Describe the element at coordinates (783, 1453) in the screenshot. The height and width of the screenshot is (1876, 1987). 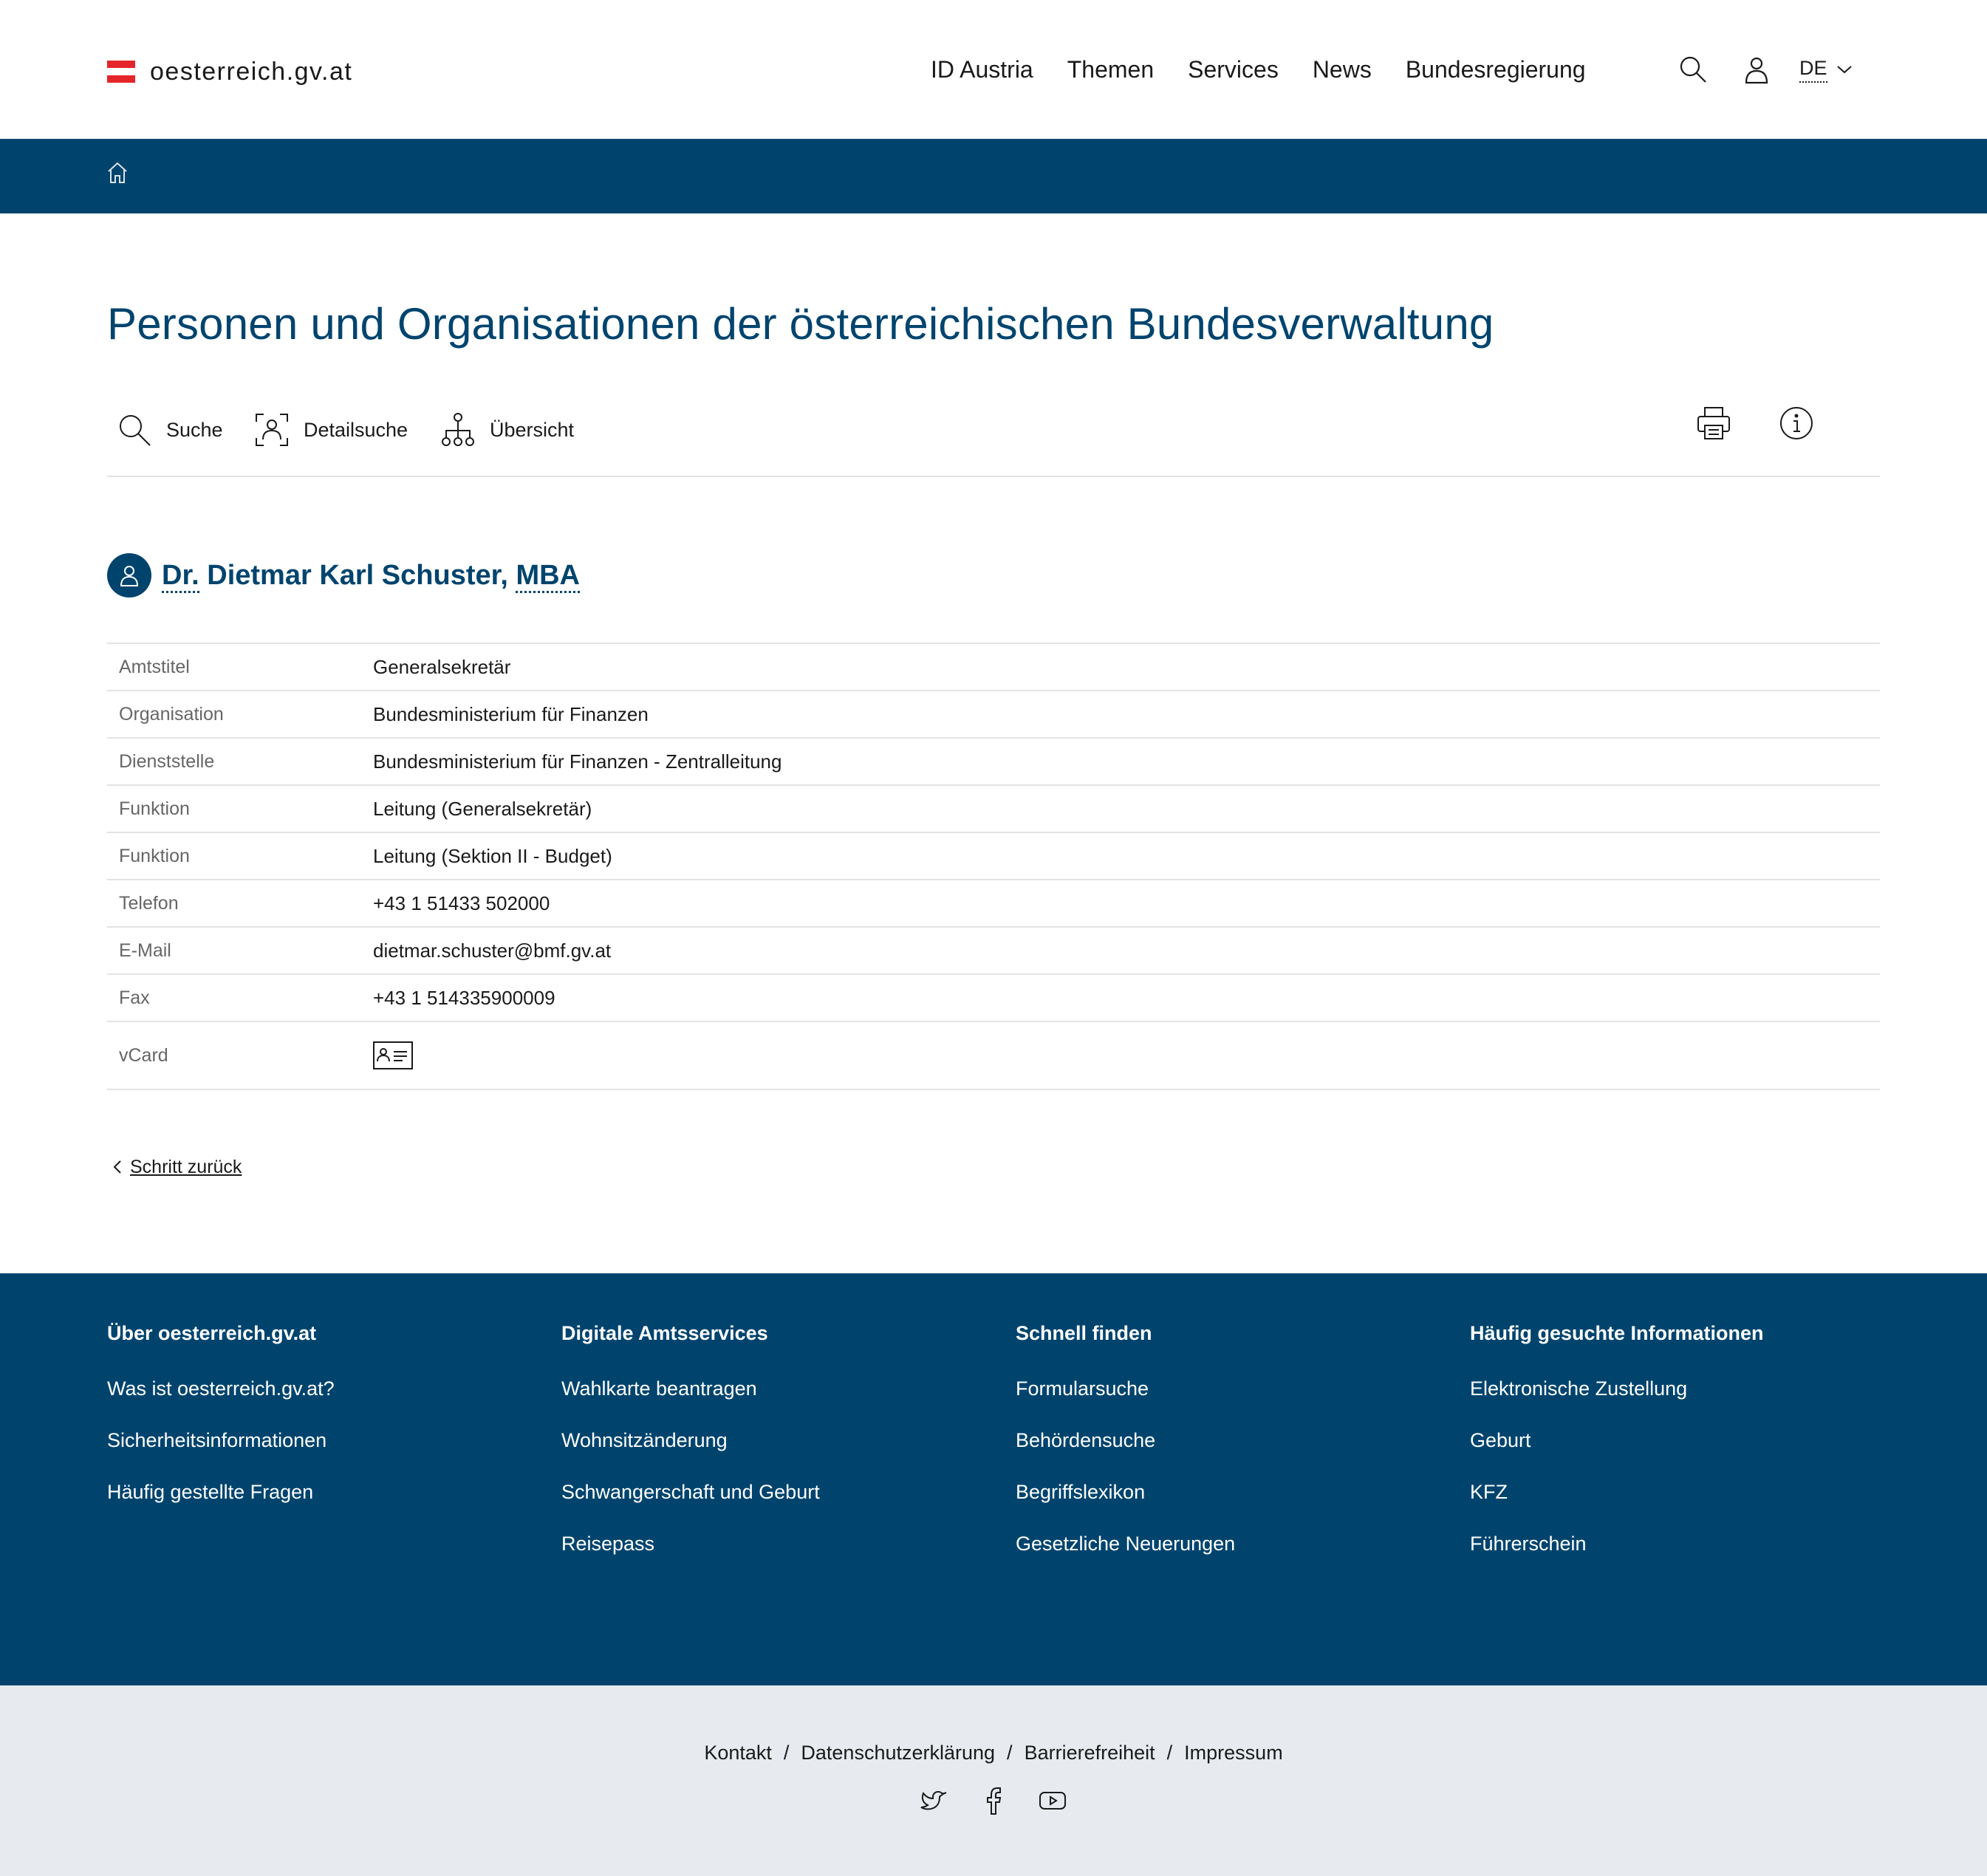
I see `footer-link: Wohnsitzänderung` at that location.